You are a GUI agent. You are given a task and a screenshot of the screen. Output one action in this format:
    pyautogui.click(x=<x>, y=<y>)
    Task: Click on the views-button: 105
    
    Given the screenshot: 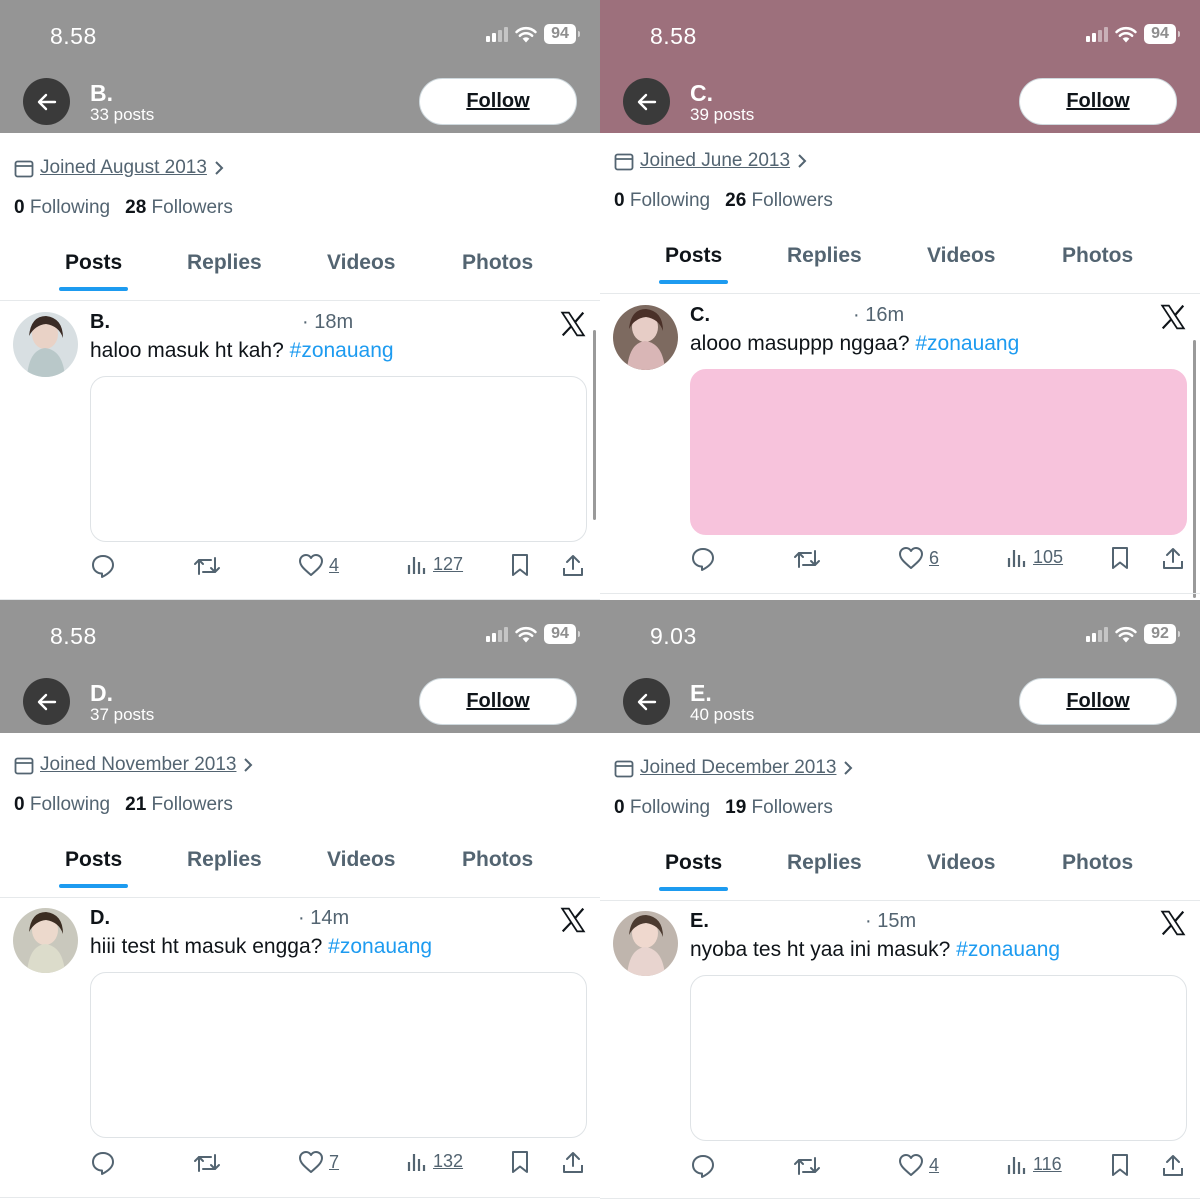 What is the action you would take?
    pyautogui.click(x=1034, y=557)
    